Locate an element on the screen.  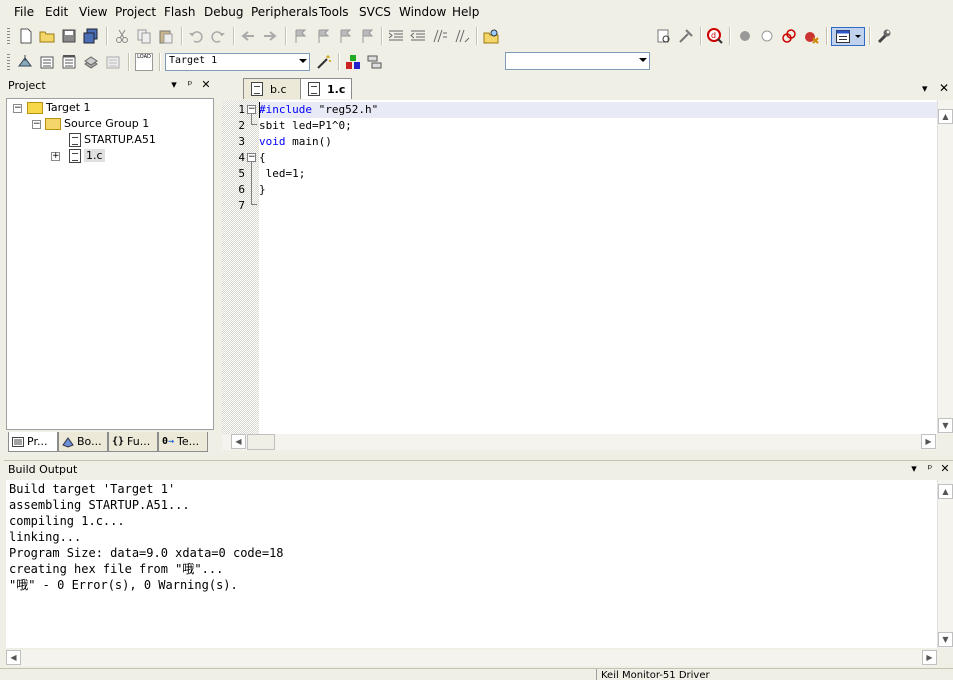
fold-end-marker is located at coordinates (254, 119).